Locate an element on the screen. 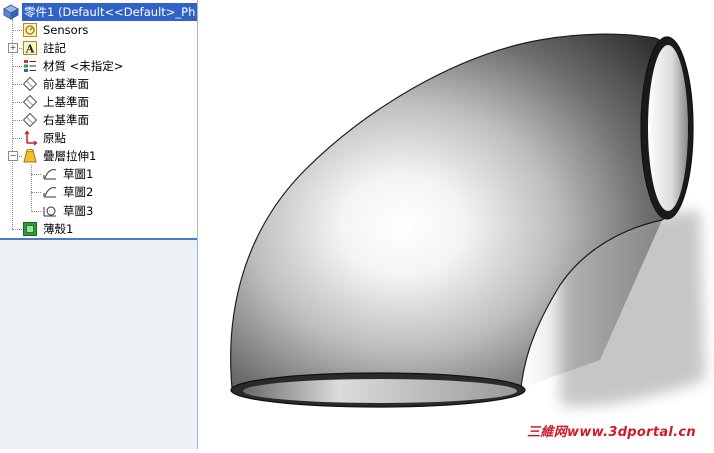 The height and width of the screenshot is (453, 714). tree-item-label: 疊層拉伸1 is located at coordinates (70, 156).